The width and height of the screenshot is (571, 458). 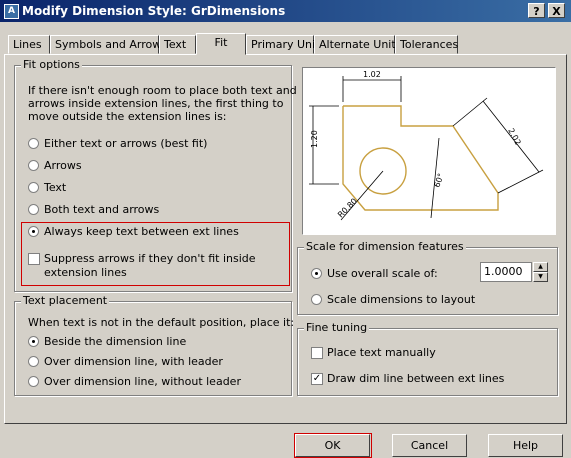 I want to click on preview-label-2: 1.20, so click(x=314, y=139).